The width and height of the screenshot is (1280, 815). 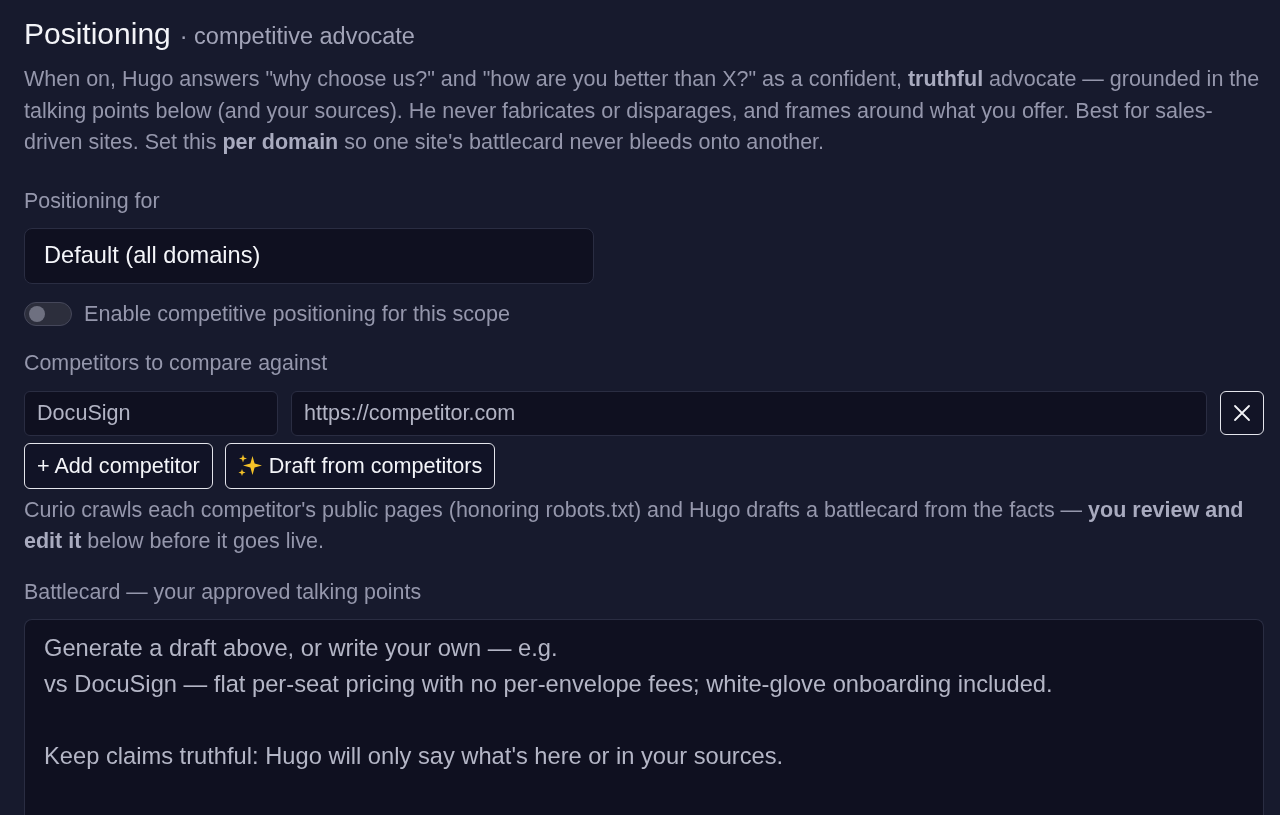 What do you see at coordinates (92, 200) in the screenshot?
I see `field-label: Positioning for` at bounding box center [92, 200].